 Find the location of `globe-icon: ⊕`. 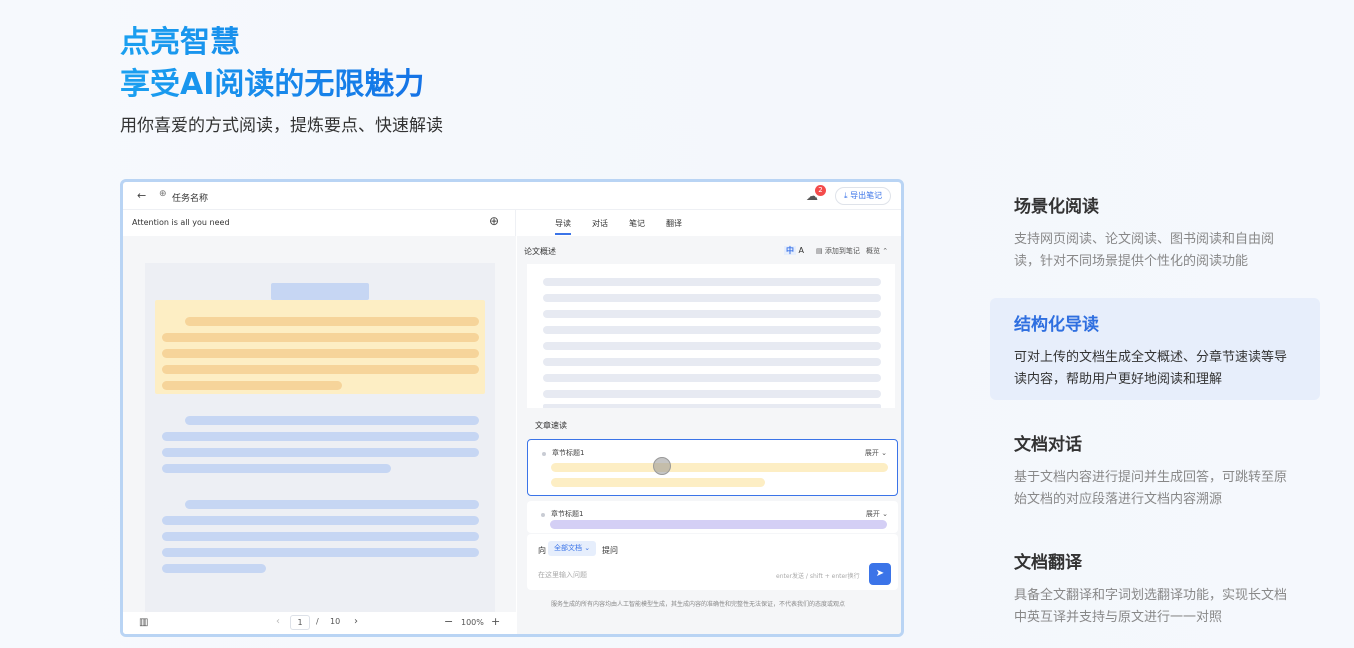

globe-icon: ⊕ is located at coordinates (163, 194).